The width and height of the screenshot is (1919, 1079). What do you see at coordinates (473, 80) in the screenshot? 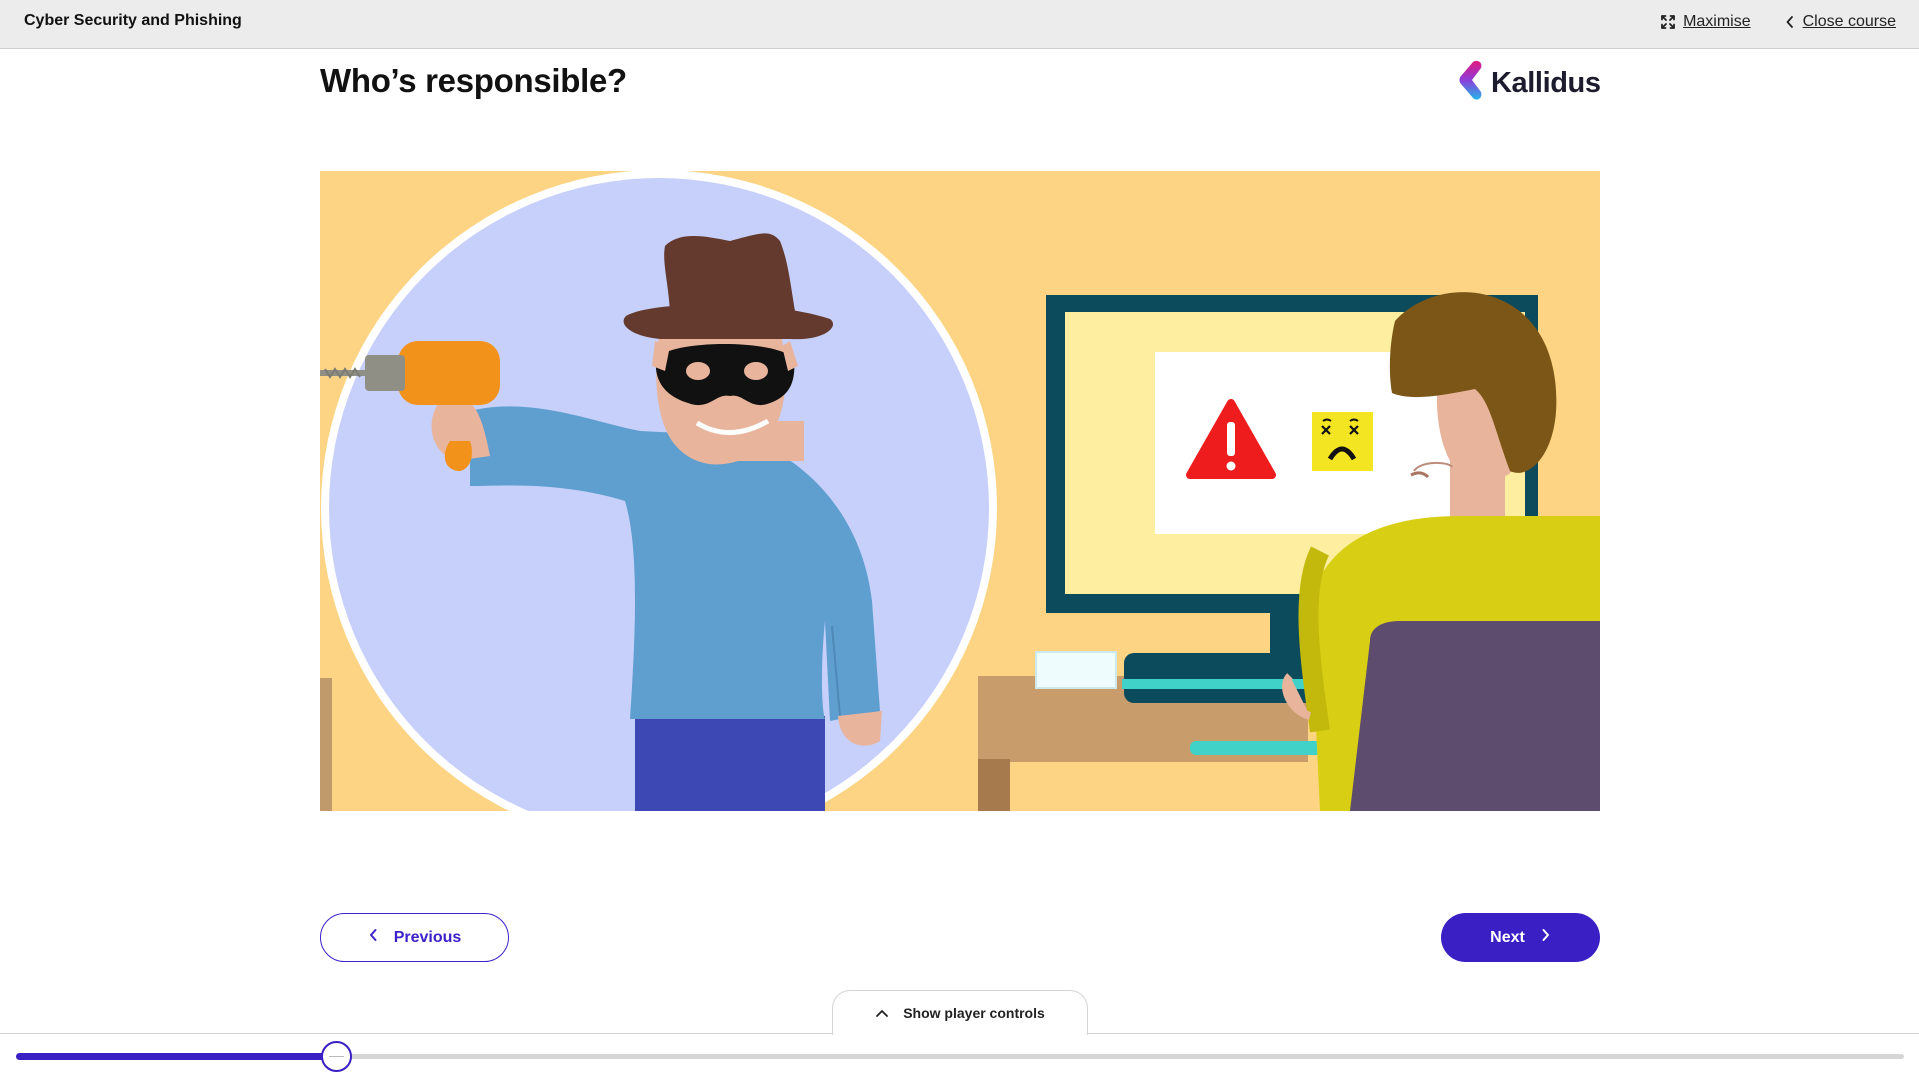
I see `slide-heading: Who’s responsible?` at bounding box center [473, 80].